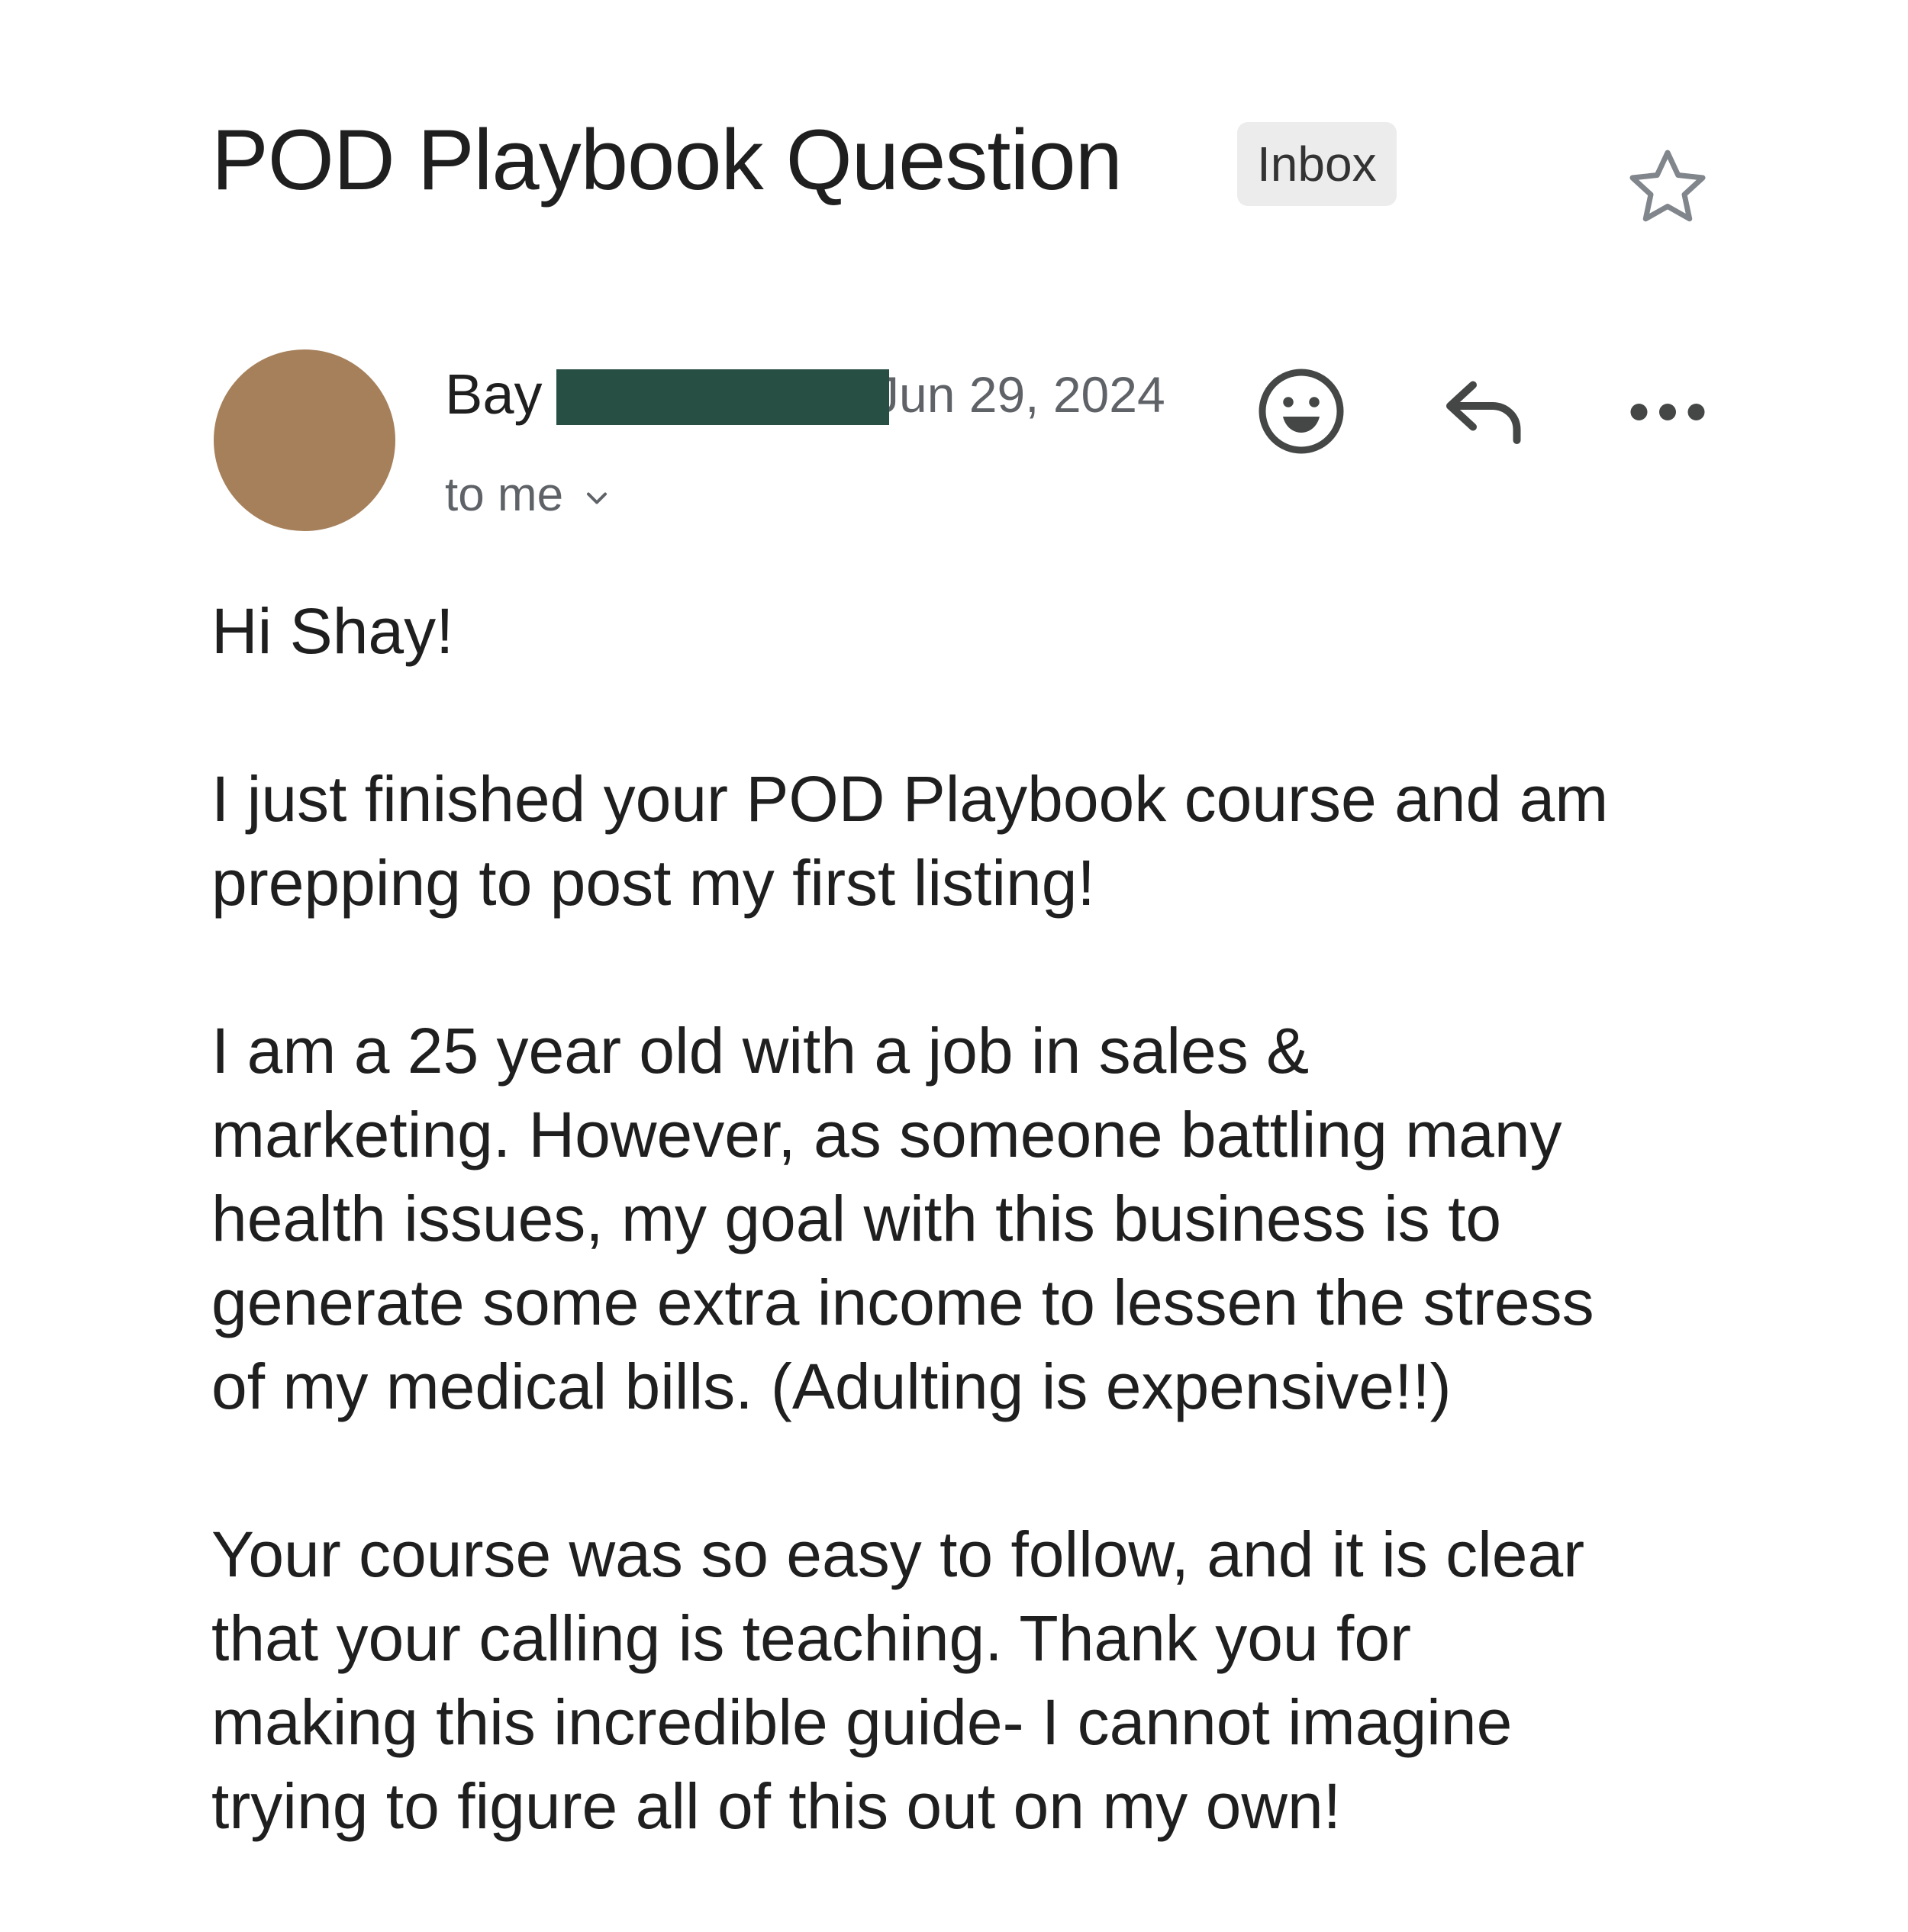 This screenshot has width=1908, height=1932. What do you see at coordinates (505, 495) in the screenshot?
I see `recipients-label: to me` at bounding box center [505, 495].